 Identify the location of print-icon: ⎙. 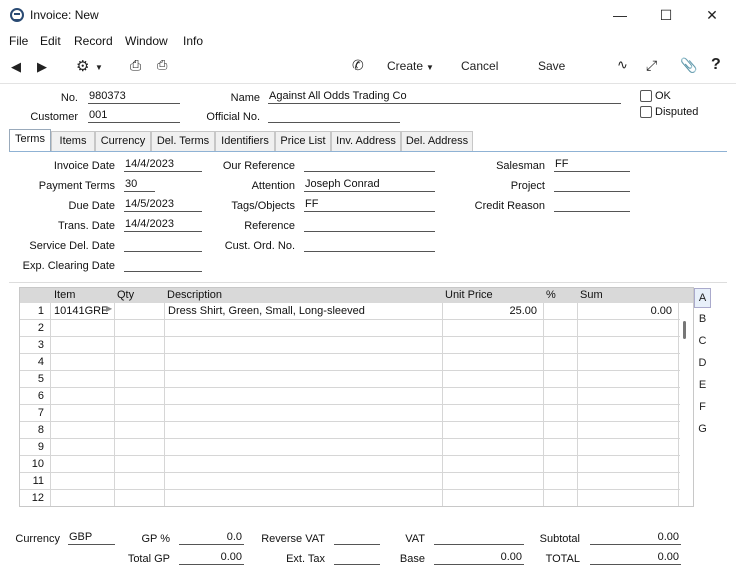
(135, 65).